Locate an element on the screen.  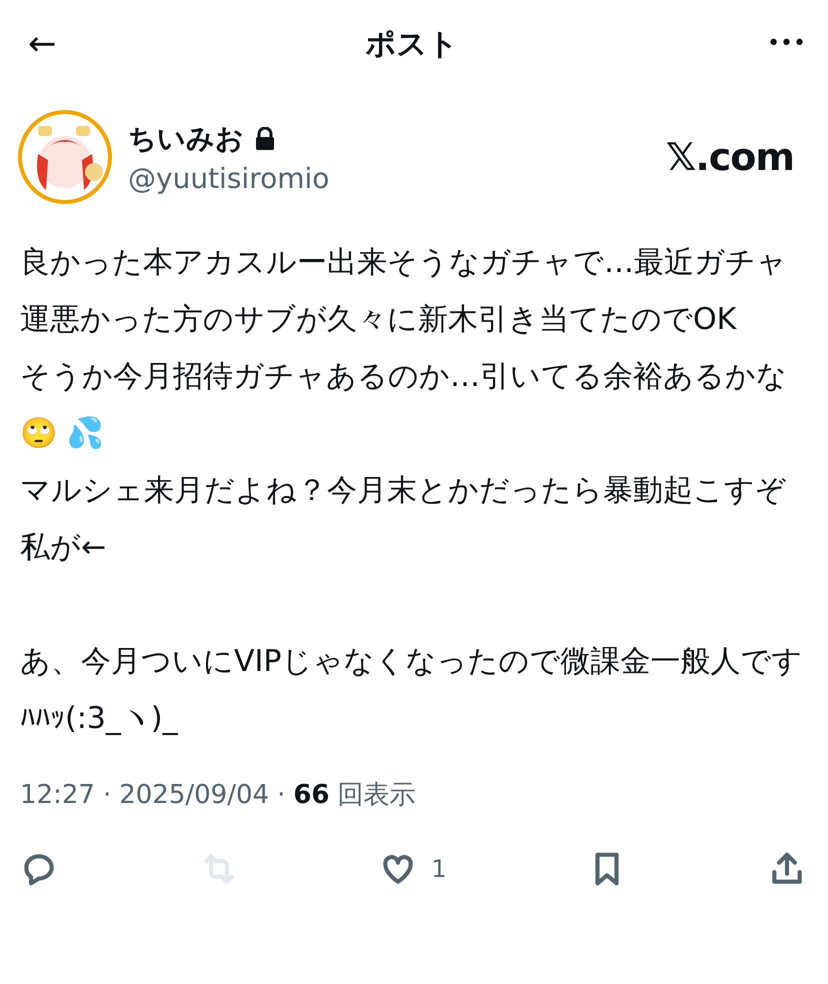
views-label: 回表示 is located at coordinates (377, 795).